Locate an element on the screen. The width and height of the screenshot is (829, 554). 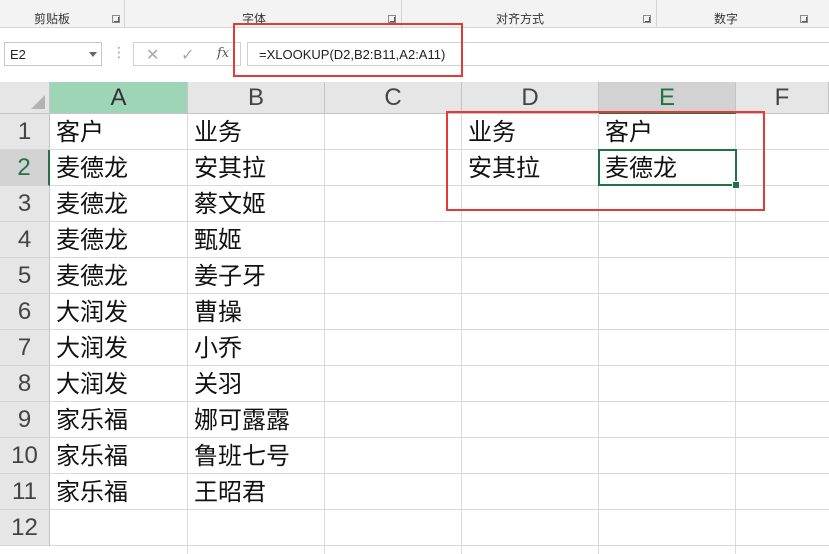
cell-a5: 麦德龙 is located at coordinates (119, 276).